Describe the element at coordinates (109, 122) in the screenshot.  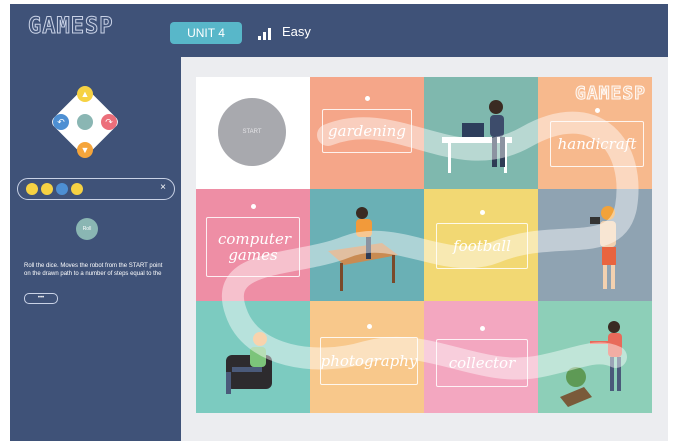
I see `turn-right-icon: ↷` at that location.